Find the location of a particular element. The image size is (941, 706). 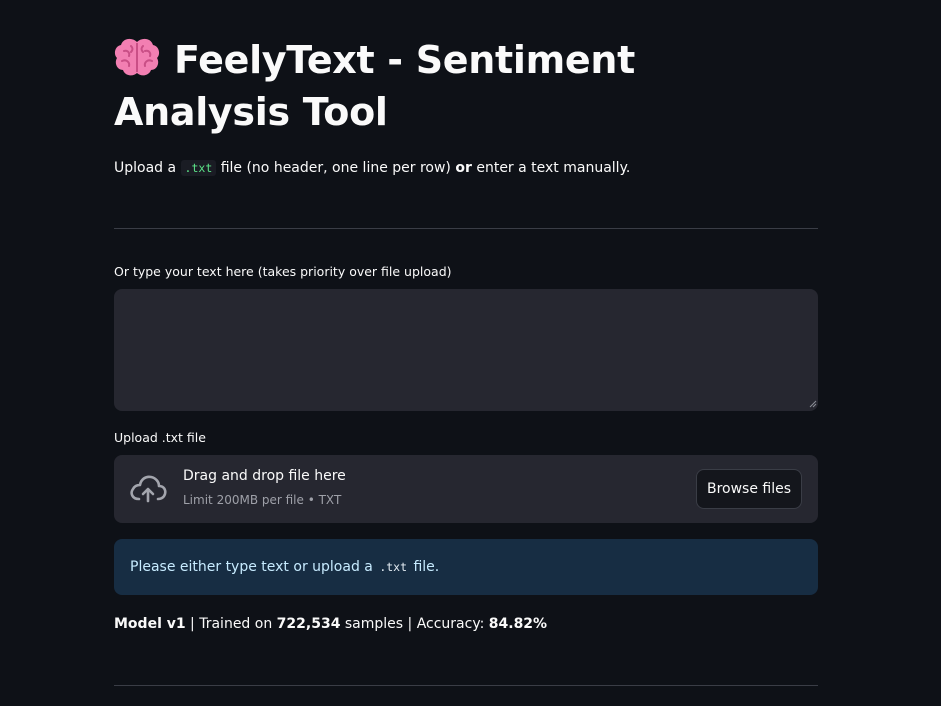

intro-prefix: Upload a is located at coordinates (145, 168).